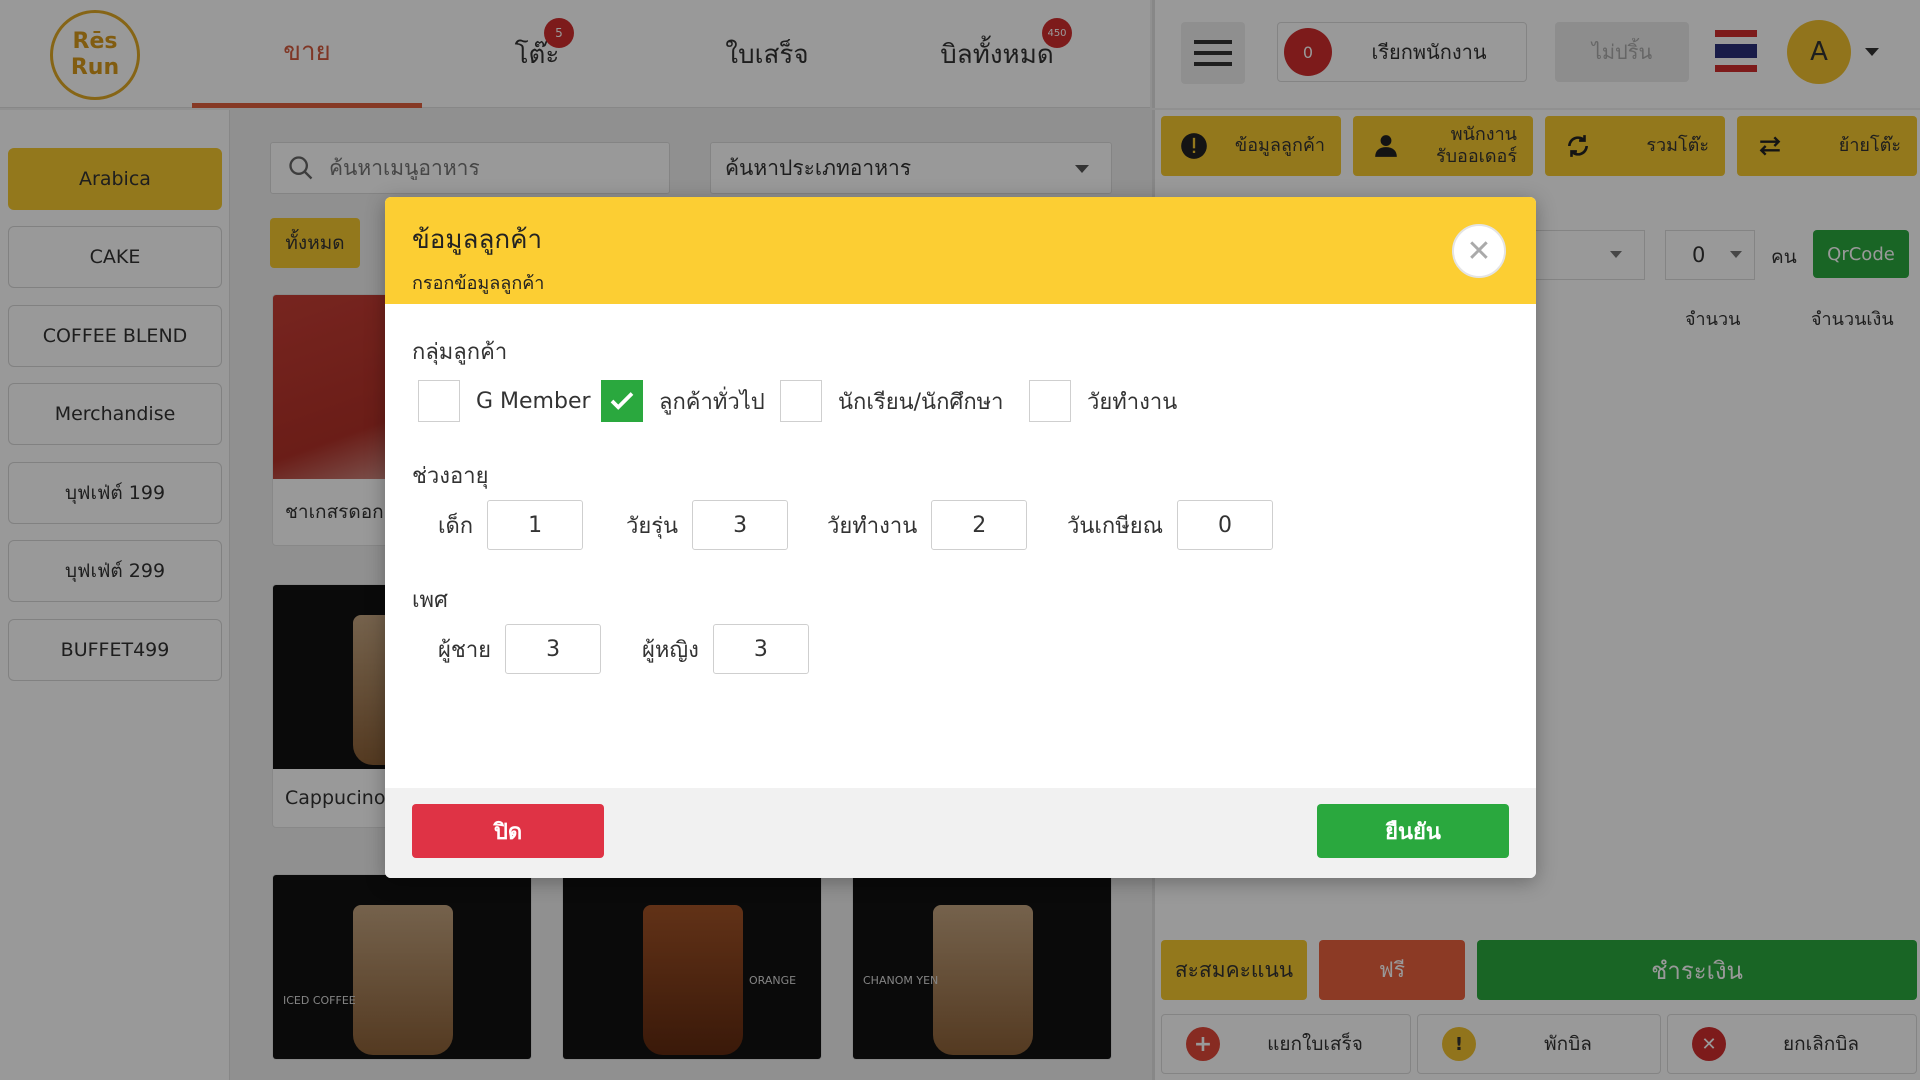 The image size is (1920, 1080). What do you see at coordinates (960, 833) in the screenshot?
I see `dialog-footer: ปิด ยืนยัน` at bounding box center [960, 833].